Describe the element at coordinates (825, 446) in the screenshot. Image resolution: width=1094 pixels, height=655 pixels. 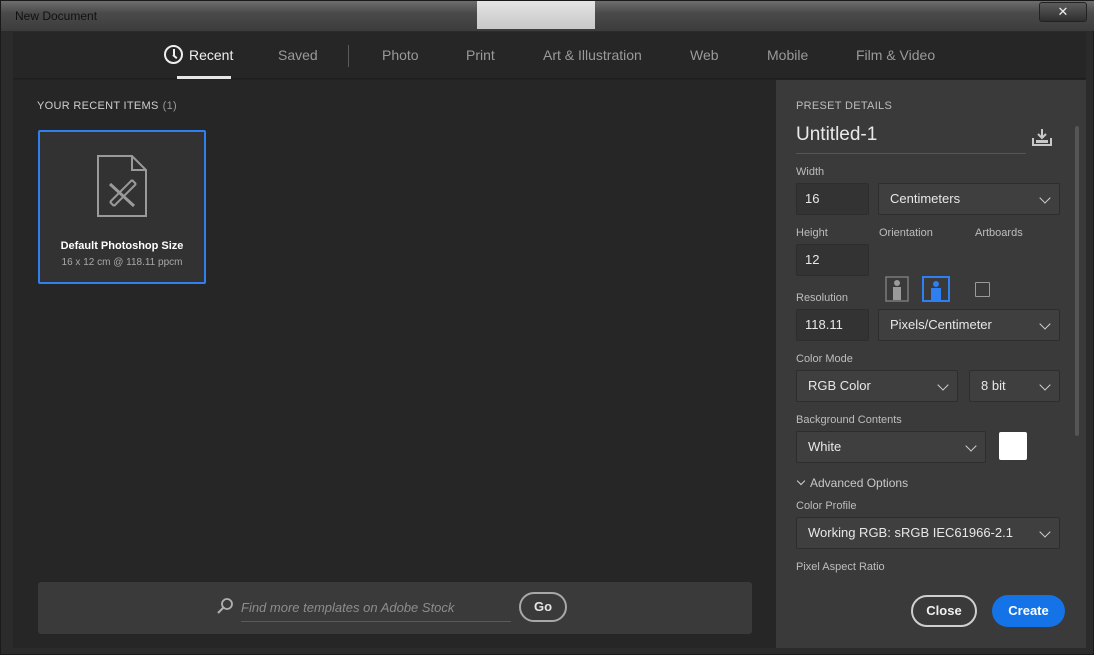
I see `background-contents-value: White` at that location.